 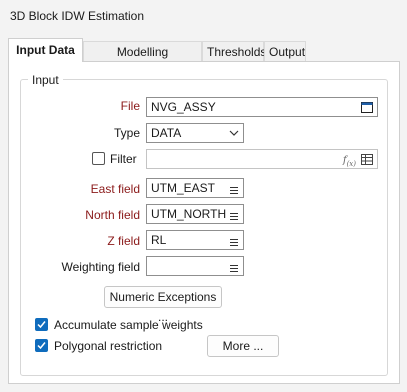 What do you see at coordinates (45, 50) in the screenshot?
I see `tab-input-data: Input Data` at bounding box center [45, 50].